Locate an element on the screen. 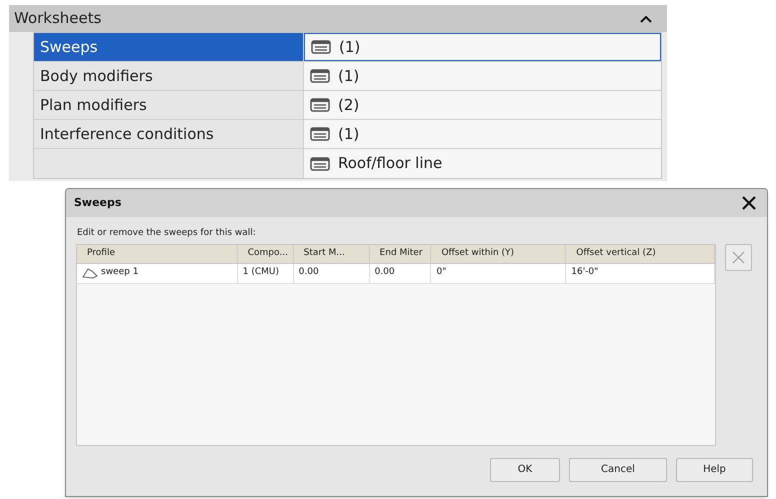  sweep-profile-icon is located at coordinates (90, 273).